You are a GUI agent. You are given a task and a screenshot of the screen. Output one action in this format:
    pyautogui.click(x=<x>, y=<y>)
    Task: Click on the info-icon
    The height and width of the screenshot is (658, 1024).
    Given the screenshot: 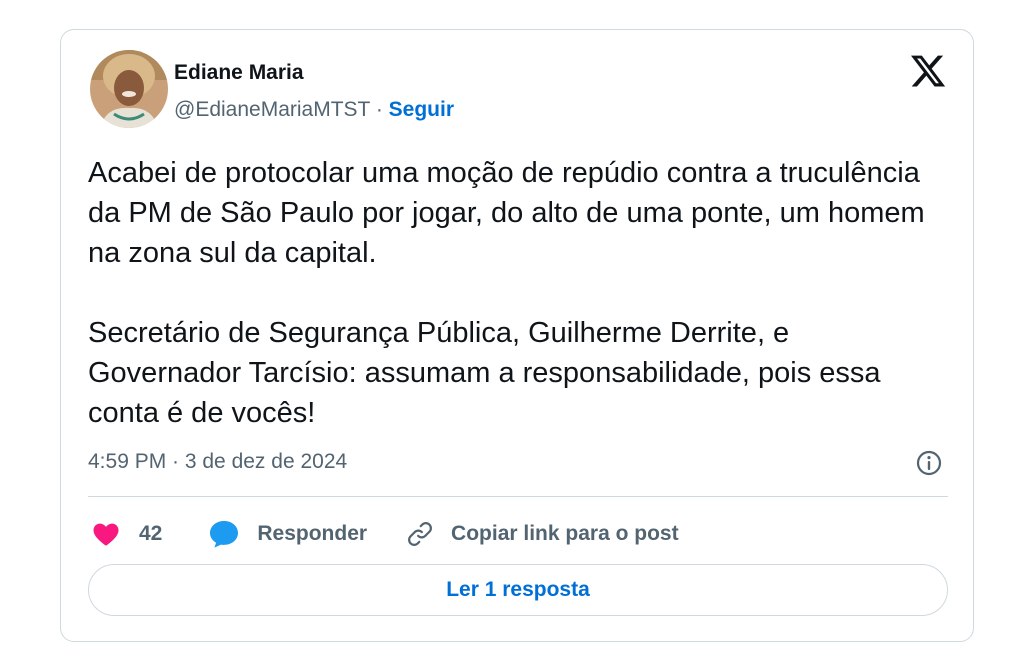 What is the action you would take?
    pyautogui.click(x=929, y=463)
    